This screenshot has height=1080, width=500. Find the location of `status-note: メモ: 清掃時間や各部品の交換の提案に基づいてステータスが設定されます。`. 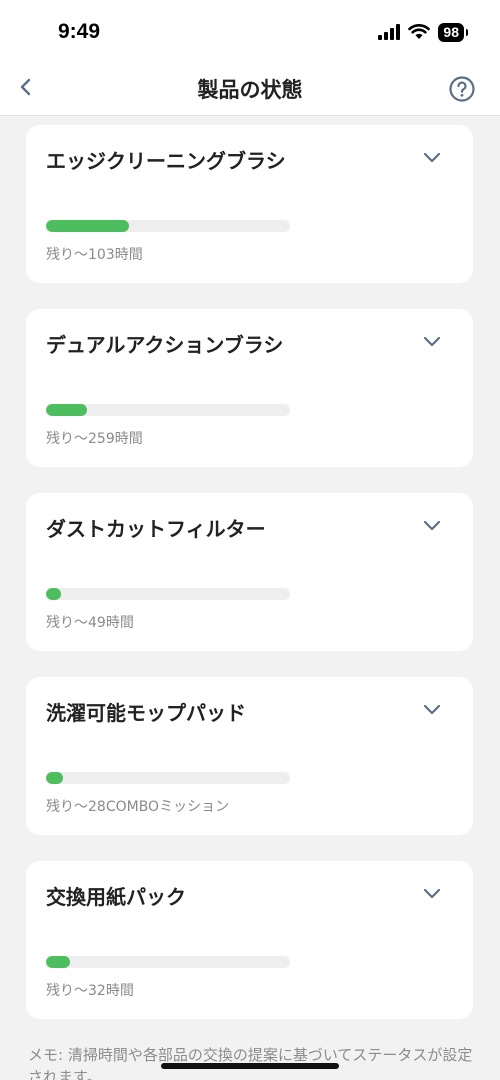

status-note: メモ: 清掃時間や各部品の交換の提案に基づいてステータスが設定されます。 is located at coordinates (250, 1063).